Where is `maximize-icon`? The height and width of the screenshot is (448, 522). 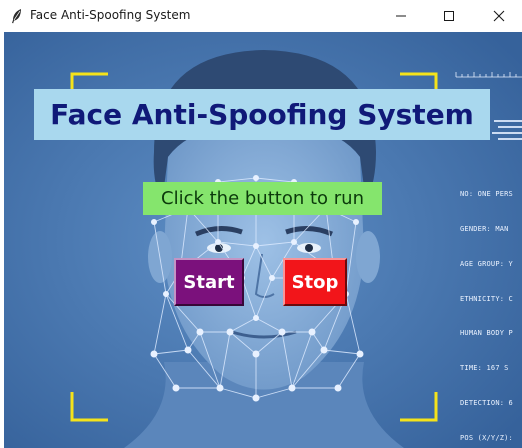
maximize-icon is located at coordinates (449, 16).